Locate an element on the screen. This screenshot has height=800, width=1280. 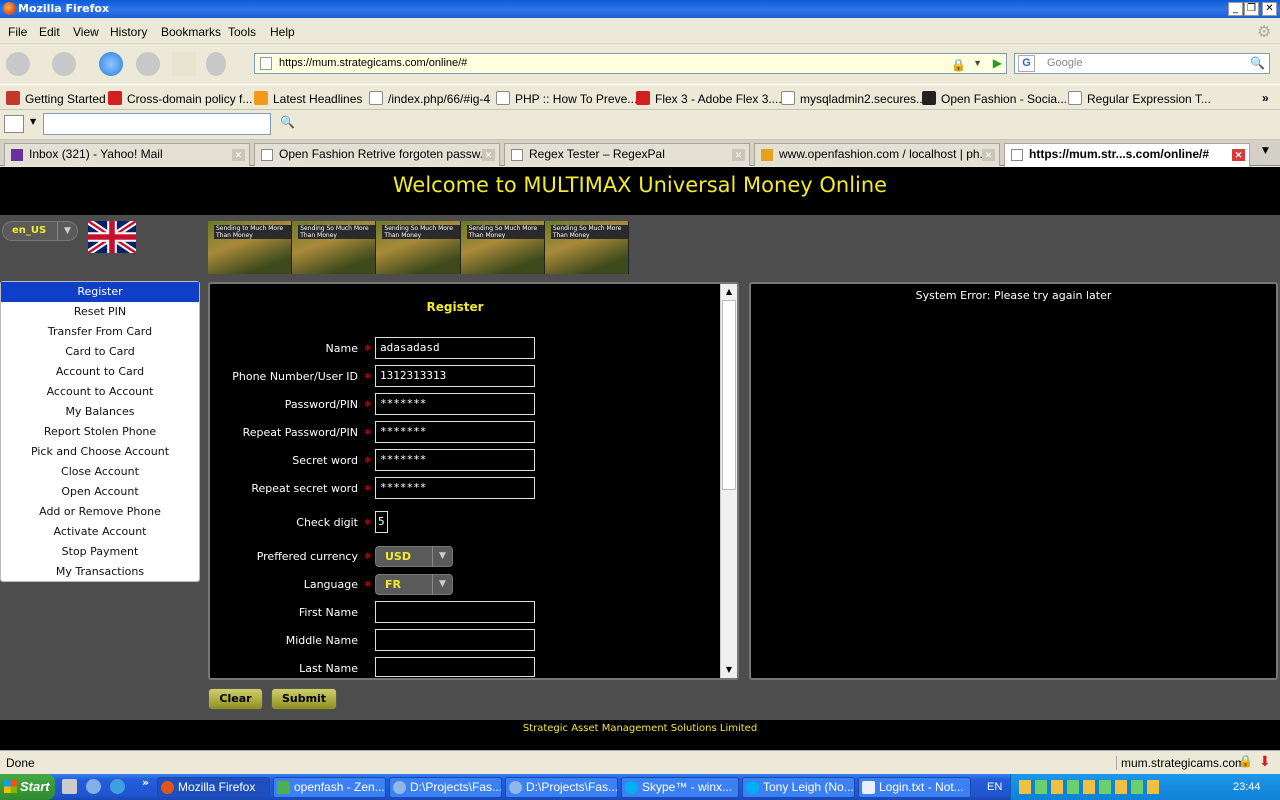
task-firefox: Mozilla Firefox is located at coordinates (213, 787).